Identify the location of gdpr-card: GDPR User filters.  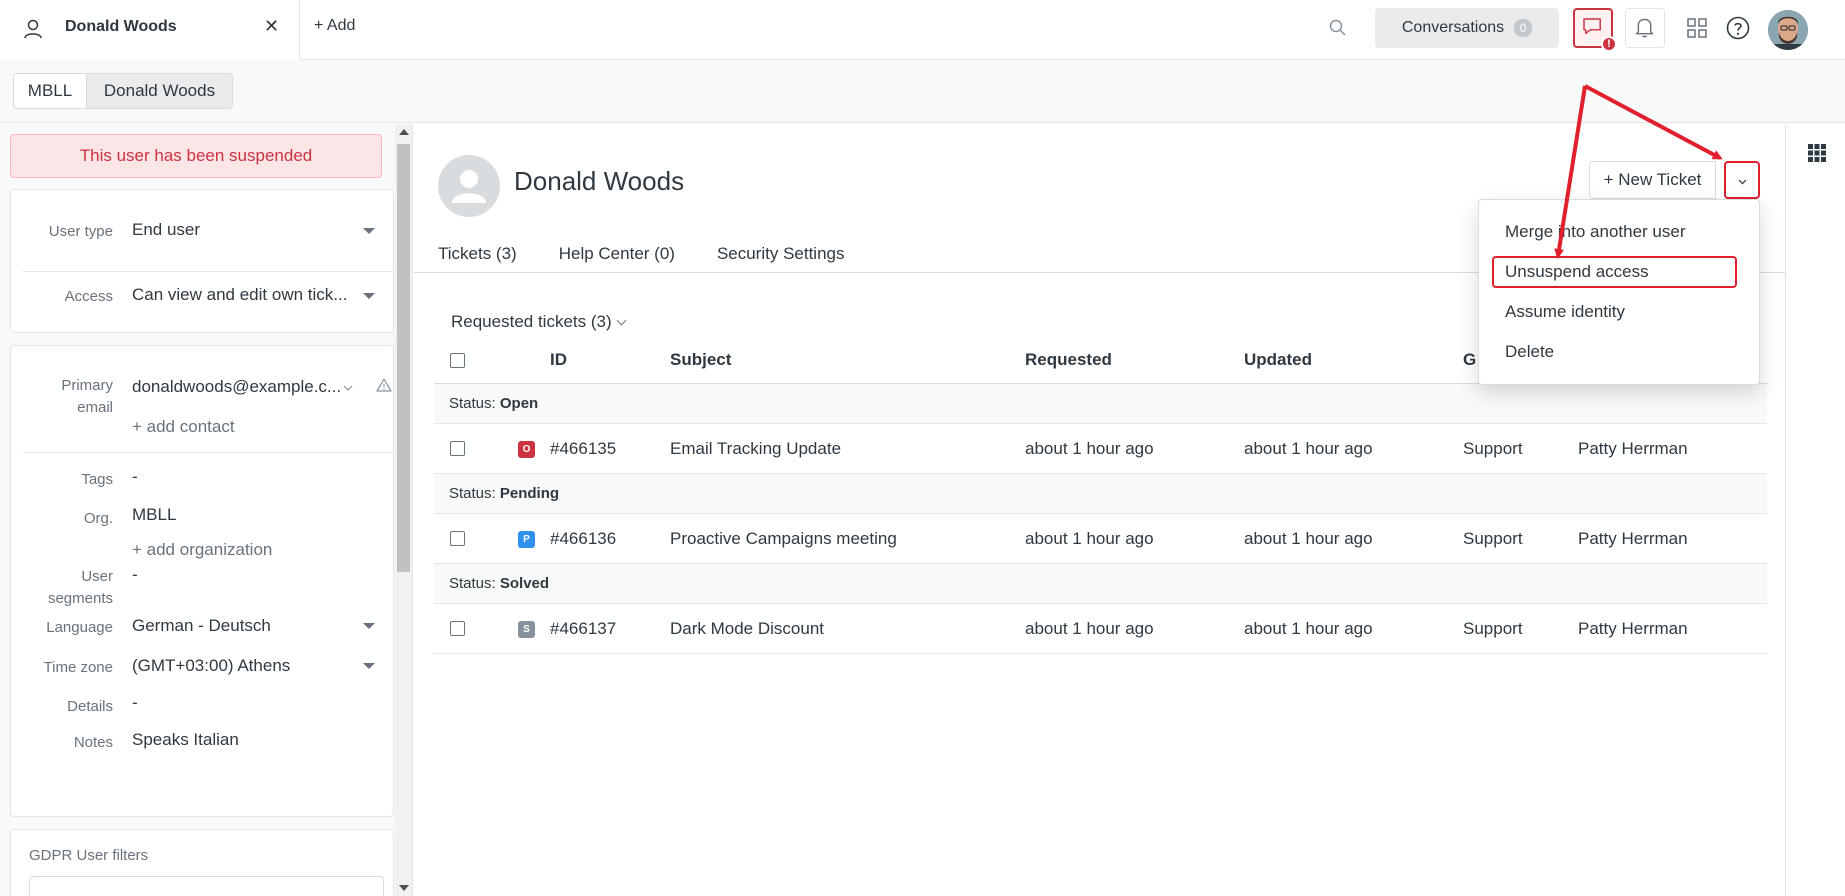
(202, 862).